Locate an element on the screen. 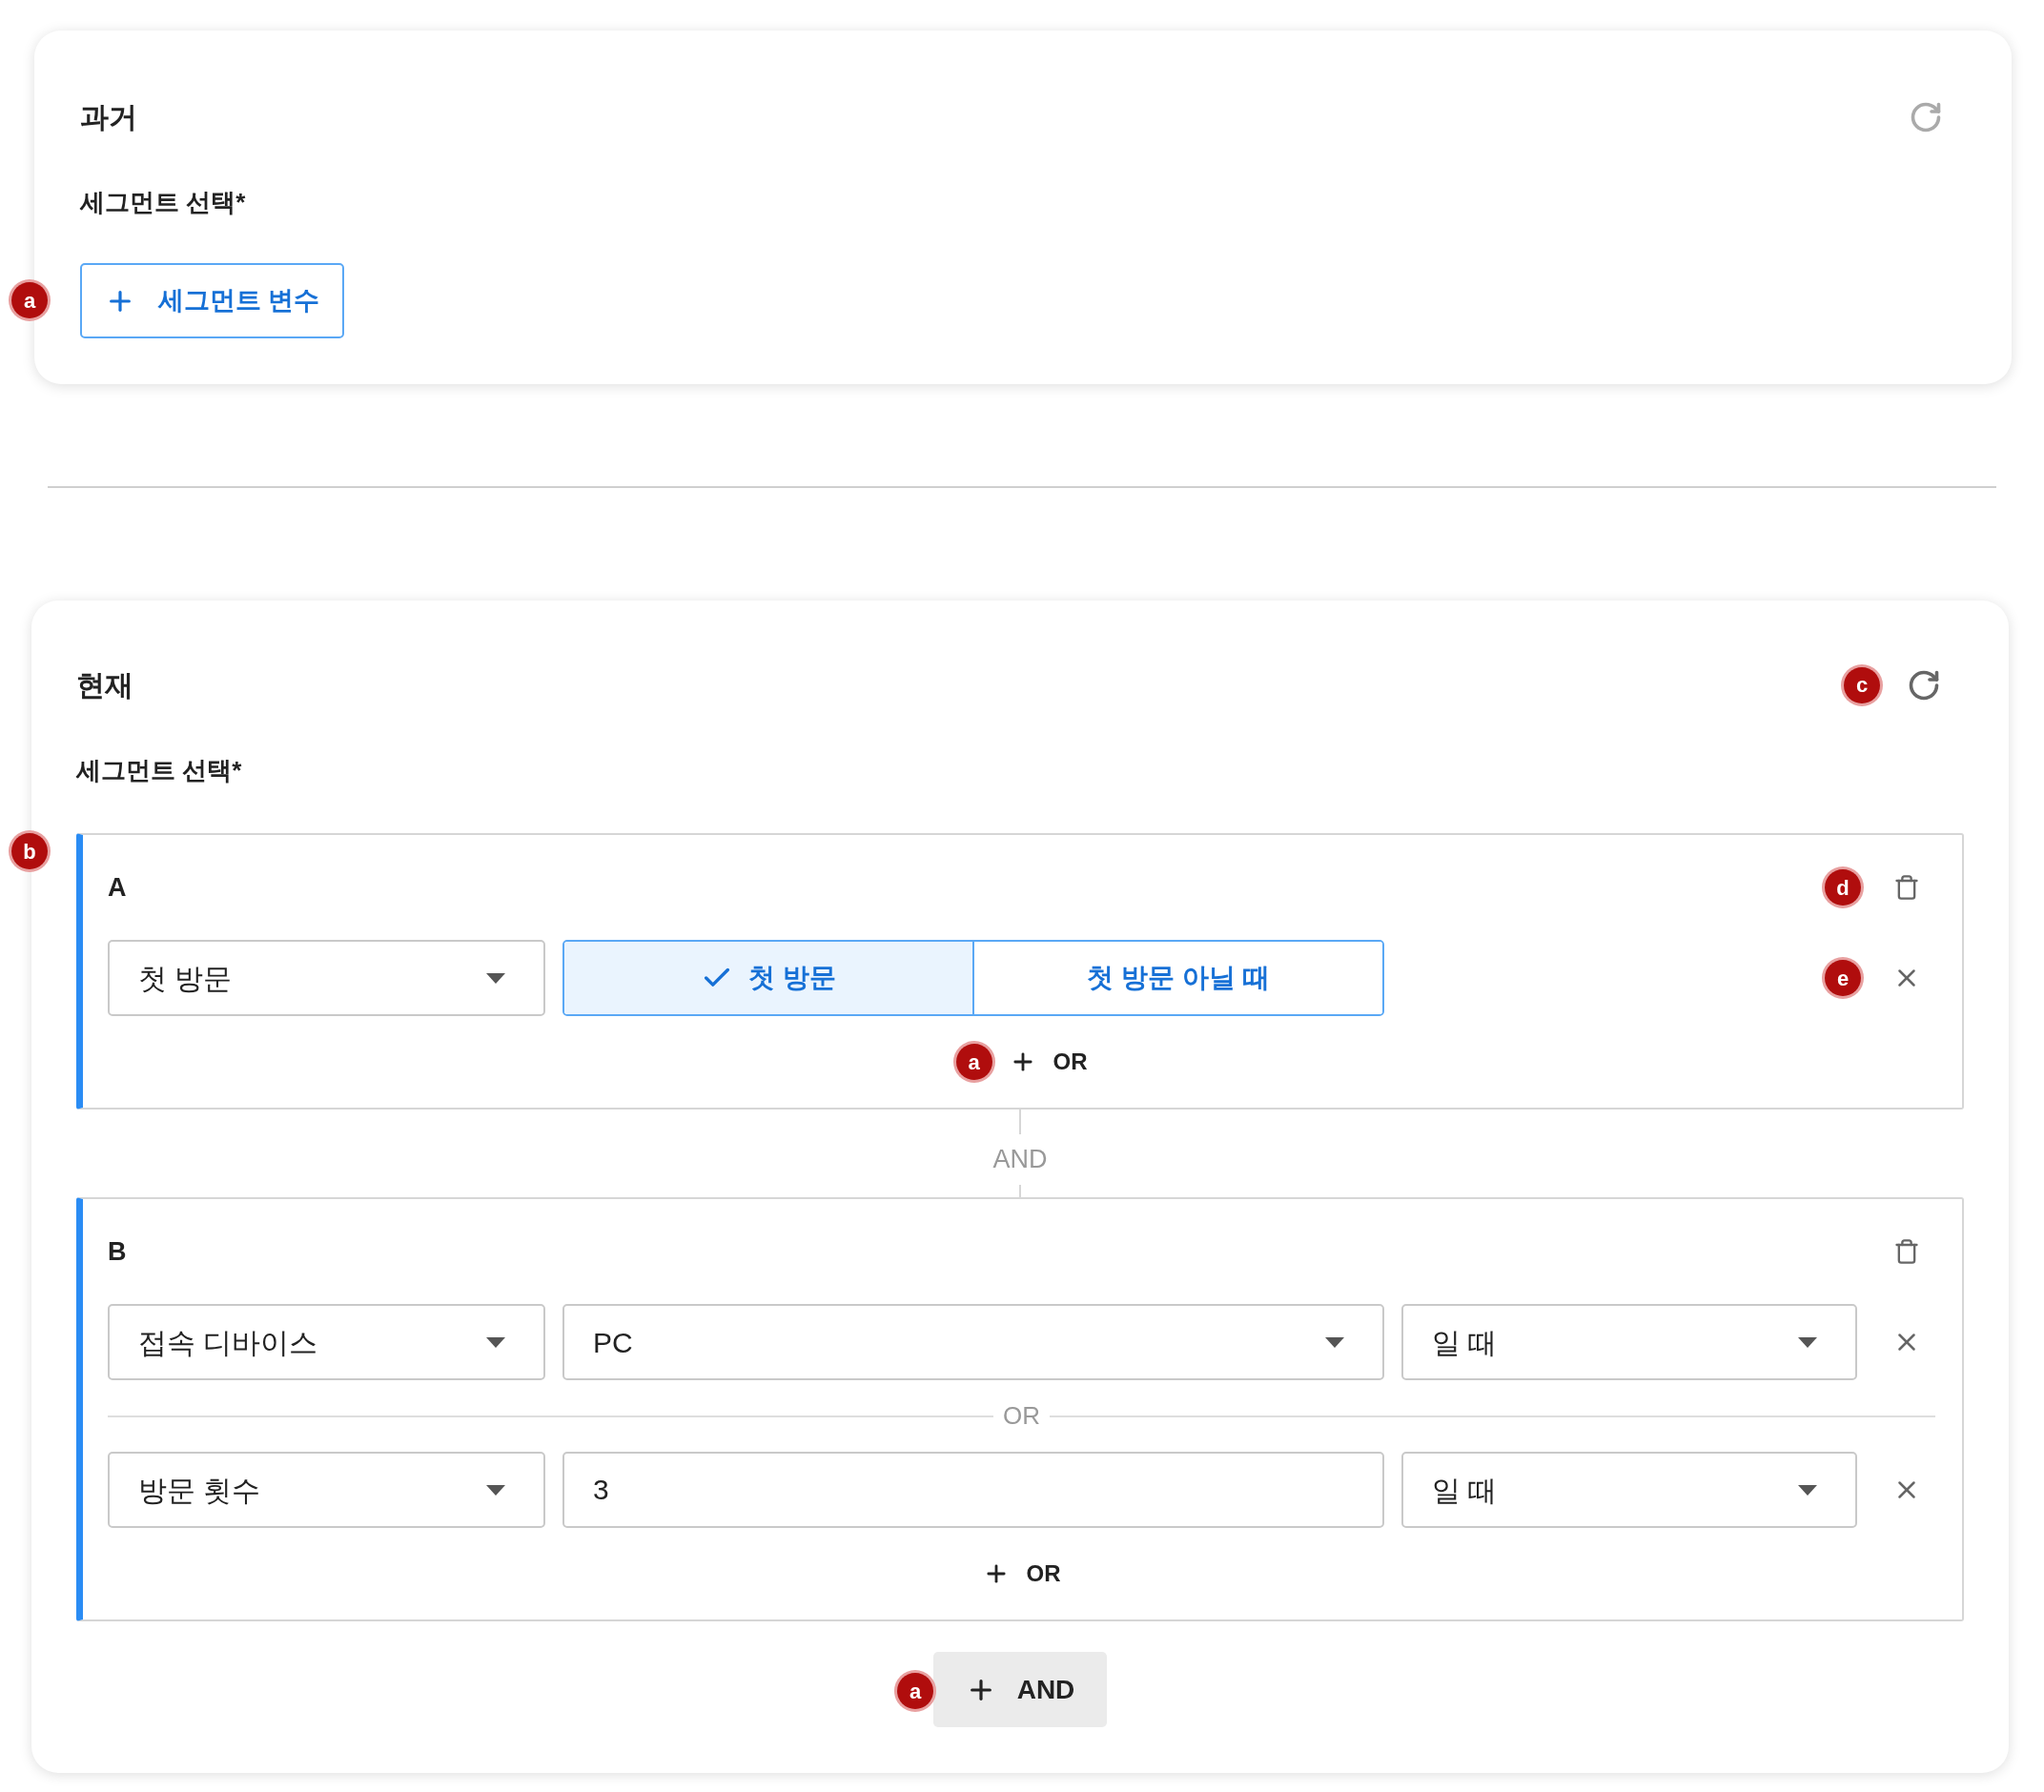 This screenshot has width=2044, height=1792. dropdown-select: 방문 횟수 is located at coordinates (326, 1490).